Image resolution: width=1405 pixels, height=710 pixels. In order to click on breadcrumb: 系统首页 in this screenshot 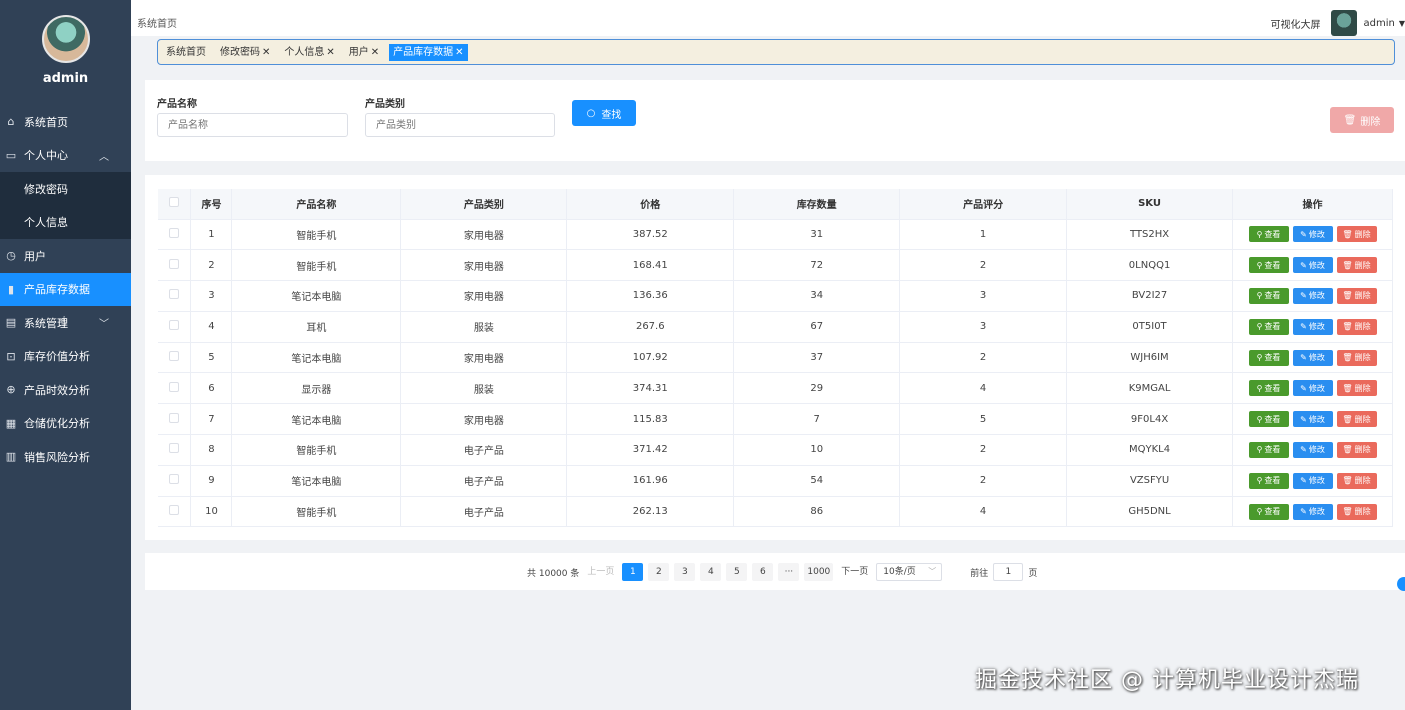, I will do `click(157, 22)`.